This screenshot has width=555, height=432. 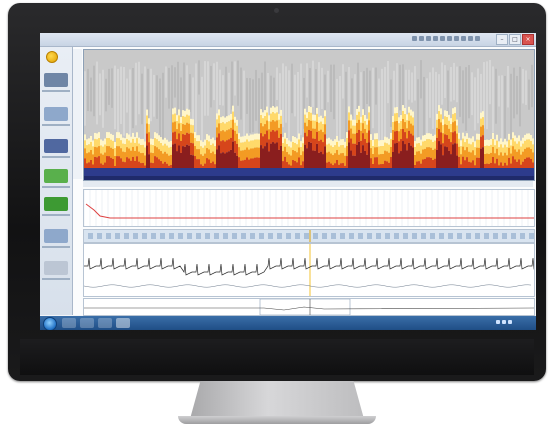 What do you see at coordinates (123, 323) in the screenshot?
I see `taskbar-app-icon` at bounding box center [123, 323].